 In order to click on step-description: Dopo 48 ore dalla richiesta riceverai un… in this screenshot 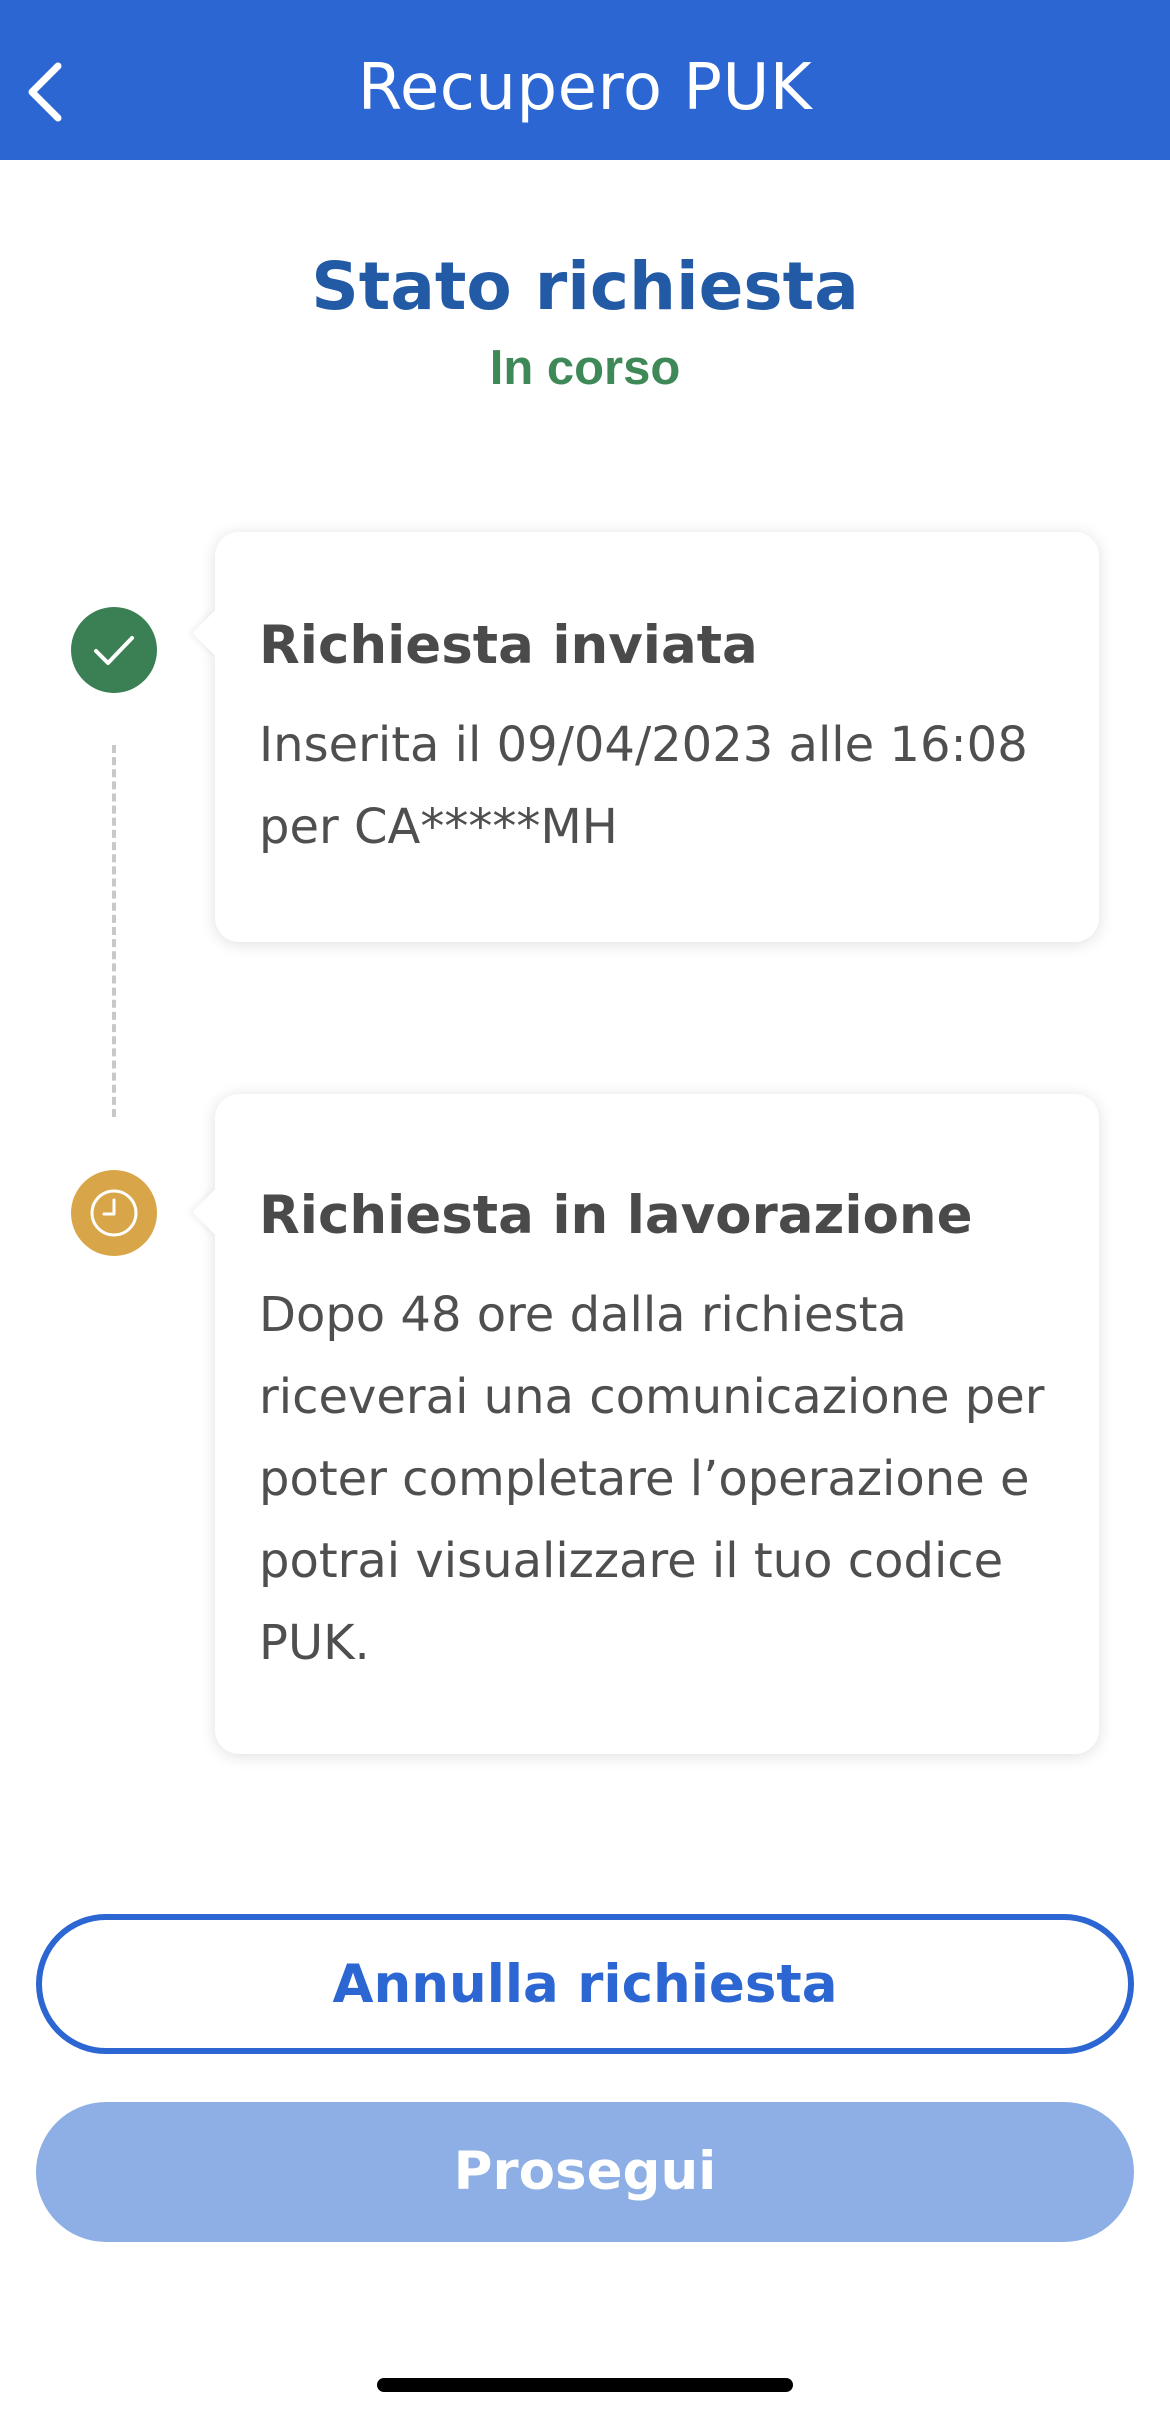, I will do `click(652, 1479)`.